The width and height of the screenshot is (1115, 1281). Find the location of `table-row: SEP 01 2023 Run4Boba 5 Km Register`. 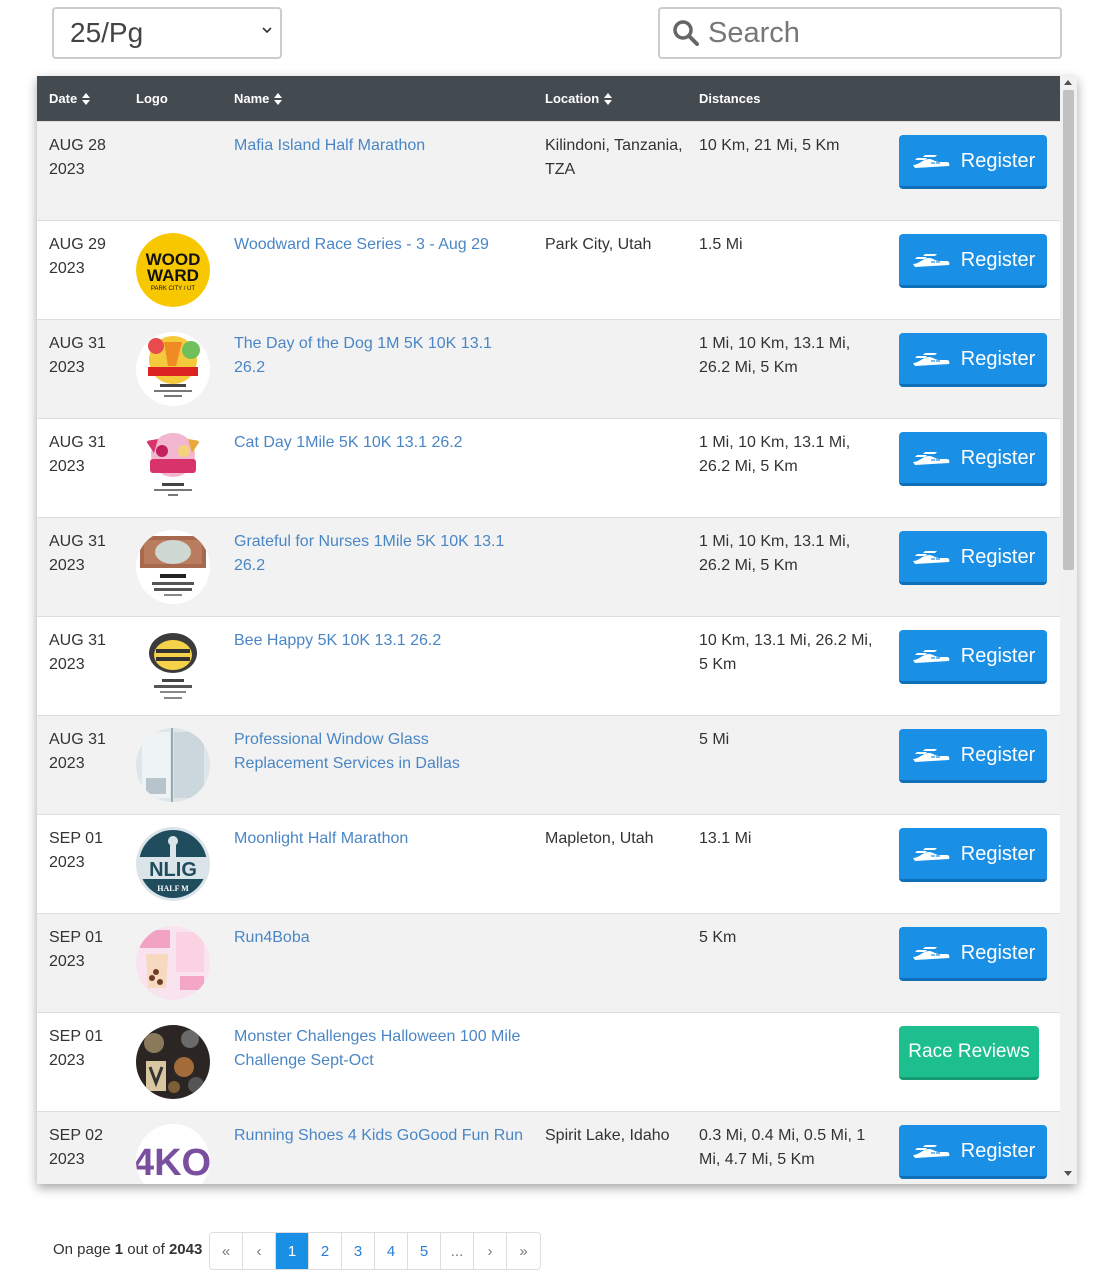

table-row: SEP 01 2023 Run4Boba 5 Km Register is located at coordinates (548, 962).